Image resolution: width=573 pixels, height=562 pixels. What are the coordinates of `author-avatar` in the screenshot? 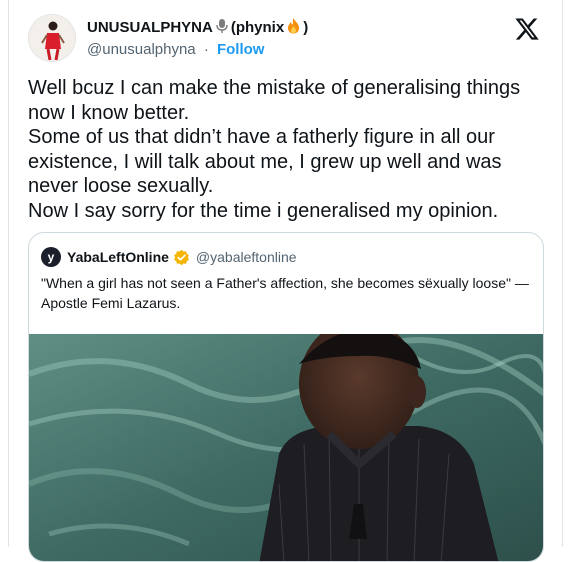 It's located at (52, 38).